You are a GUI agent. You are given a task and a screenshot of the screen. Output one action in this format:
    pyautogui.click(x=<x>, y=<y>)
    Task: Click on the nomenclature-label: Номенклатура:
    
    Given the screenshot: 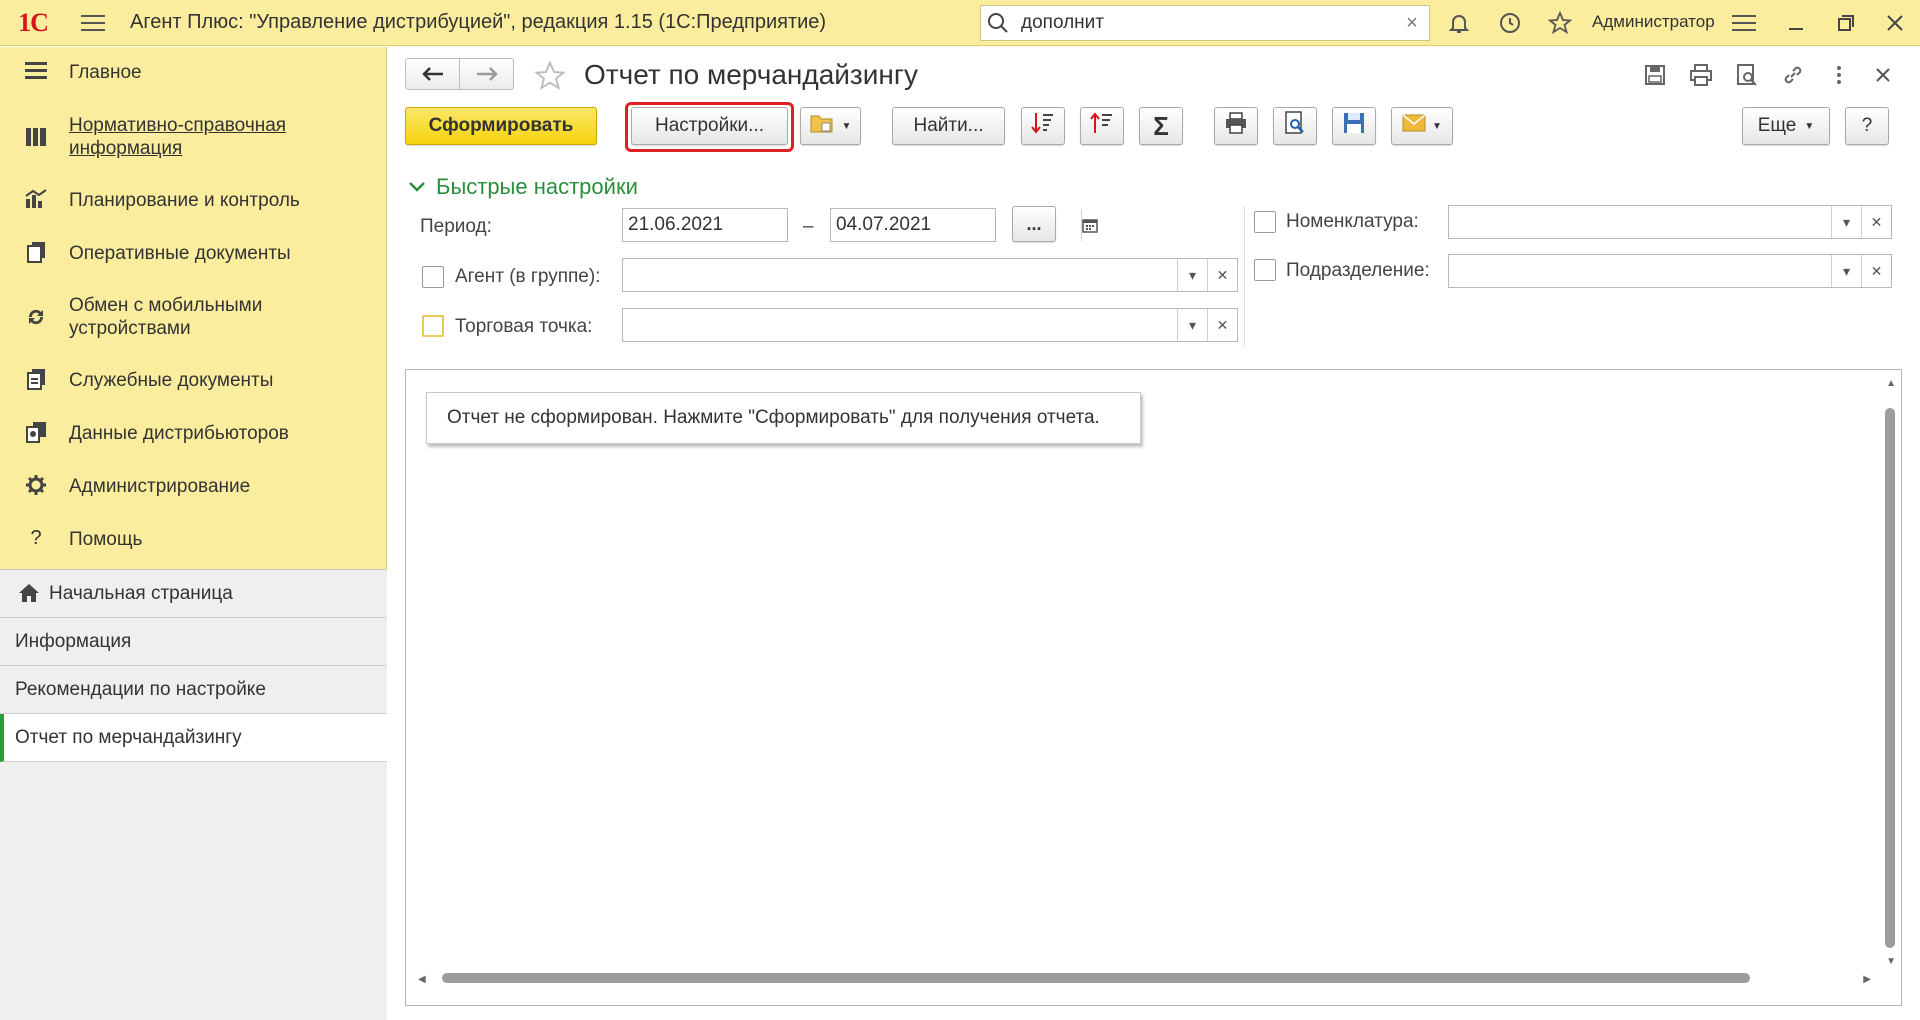 What is the action you would take?
    pyautogui.click(x=1352, y=221)
    